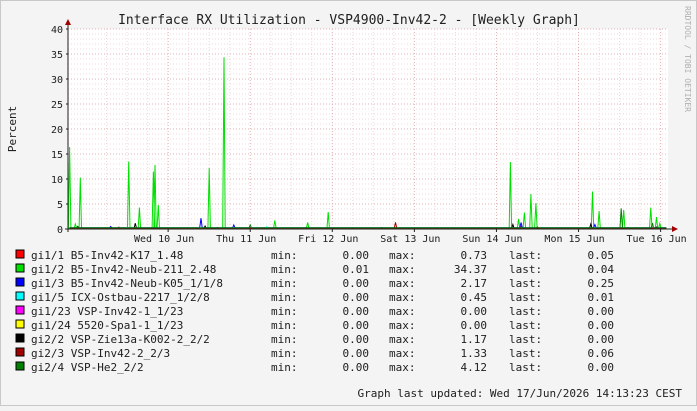 This screenshot has height=411, width=697. I want to click on legend-max-value: 0.45, so click(474, 297).